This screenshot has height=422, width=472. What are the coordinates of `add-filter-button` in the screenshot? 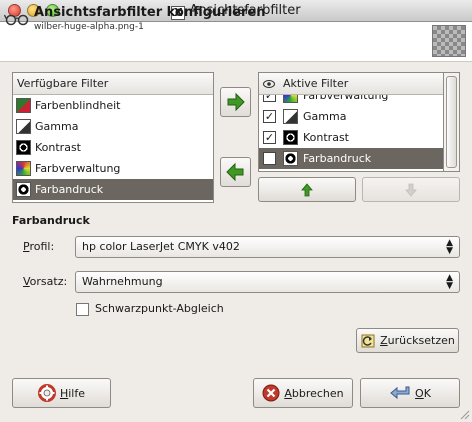 It's located at (235, 102).